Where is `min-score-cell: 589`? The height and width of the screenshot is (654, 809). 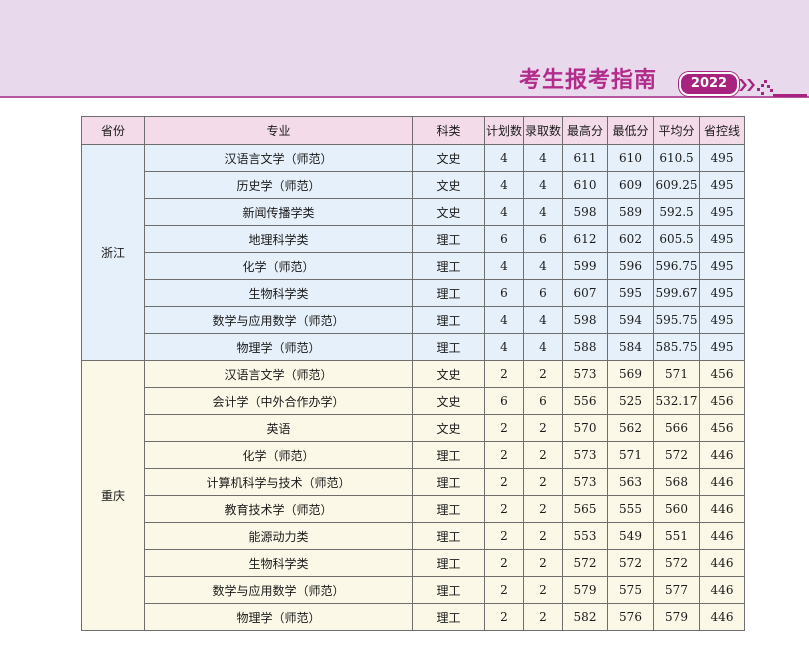 min-score-cell: 589 is located at coordinates (630, 212).